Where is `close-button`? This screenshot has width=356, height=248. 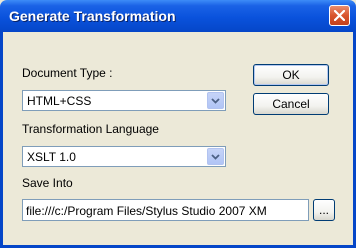
close-button is located at coordinates (339, 15).